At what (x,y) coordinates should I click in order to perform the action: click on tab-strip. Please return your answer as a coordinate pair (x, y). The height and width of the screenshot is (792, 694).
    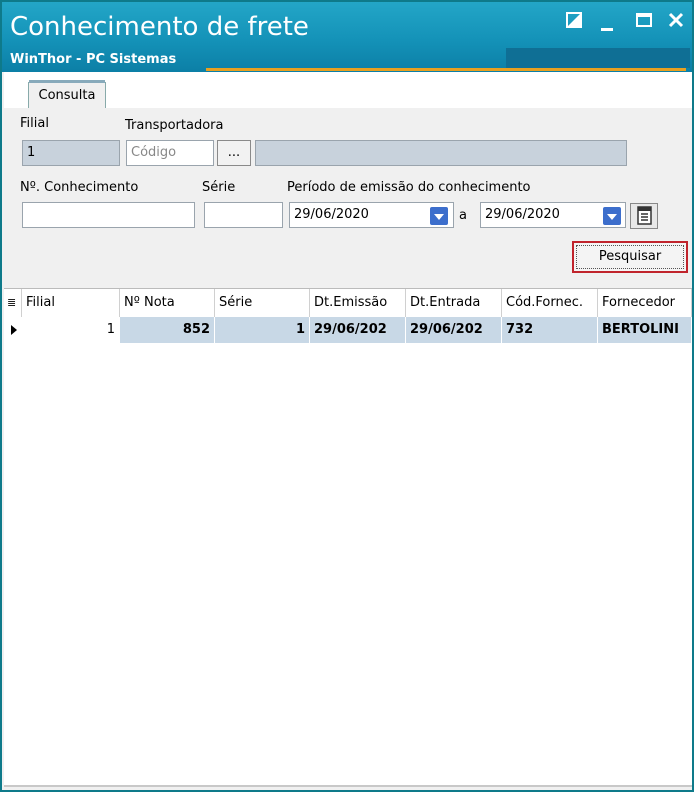
    Looking at the image, I should click on (348, 90).